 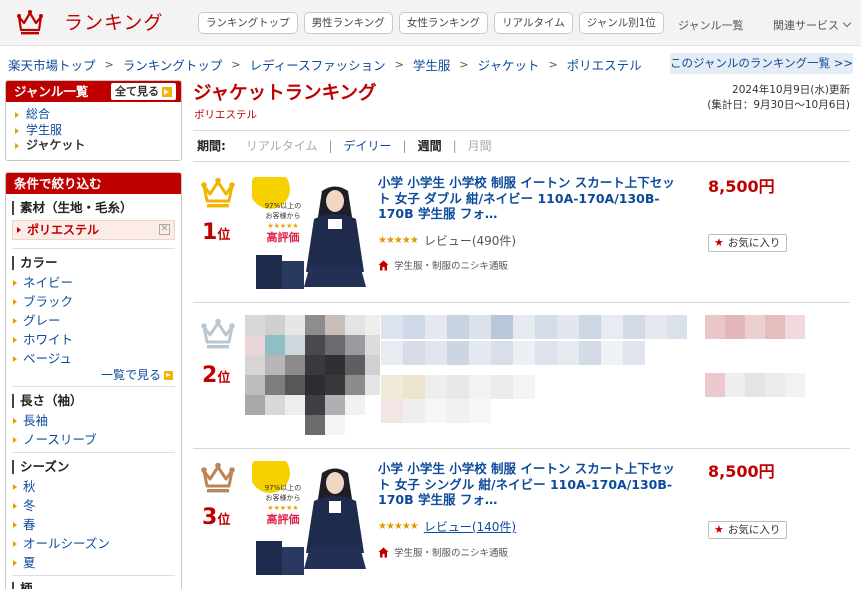 What do you see at coordinates (52, 64) in the screenshot?
I see `breadcrumb-item: 楽天市場トップ` at bounding box center [52, 64].